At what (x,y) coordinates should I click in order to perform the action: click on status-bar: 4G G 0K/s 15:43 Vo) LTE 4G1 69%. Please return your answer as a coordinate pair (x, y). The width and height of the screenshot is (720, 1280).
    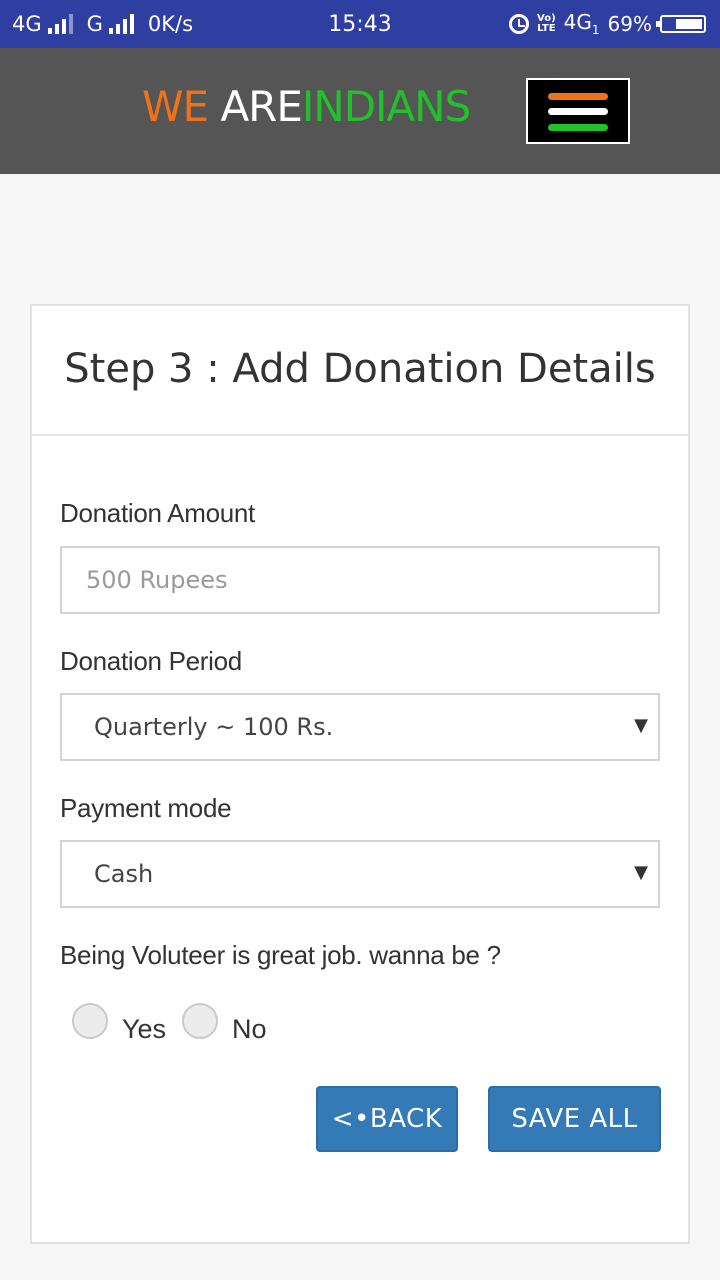
    Looking at the image, I should click on (360, 24).